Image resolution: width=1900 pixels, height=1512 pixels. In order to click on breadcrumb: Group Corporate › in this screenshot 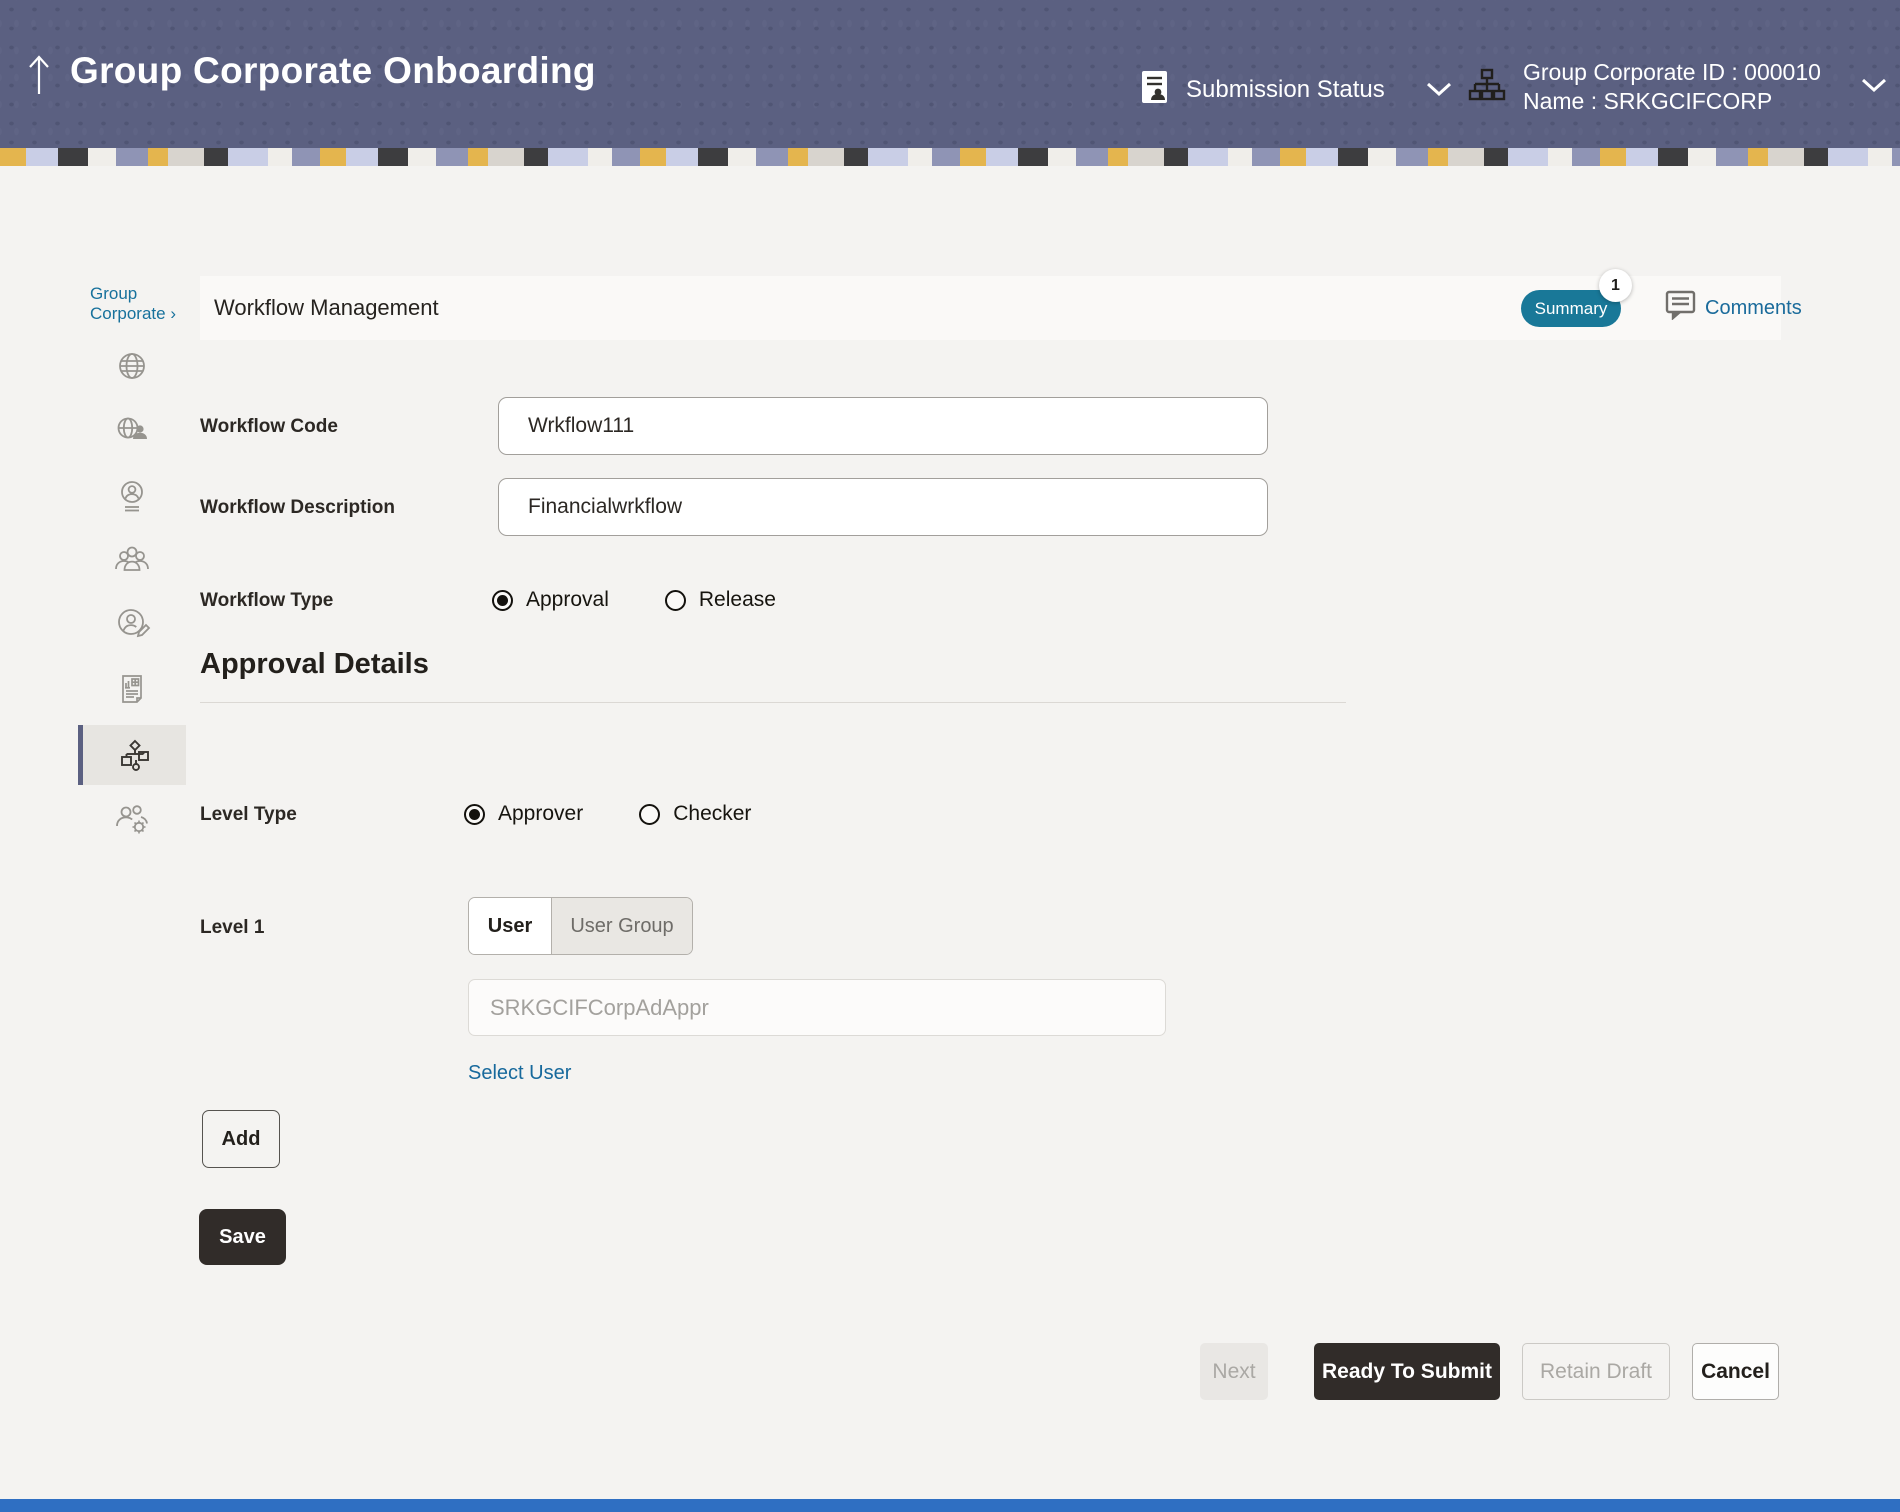, I will do `click(142, 304)`.